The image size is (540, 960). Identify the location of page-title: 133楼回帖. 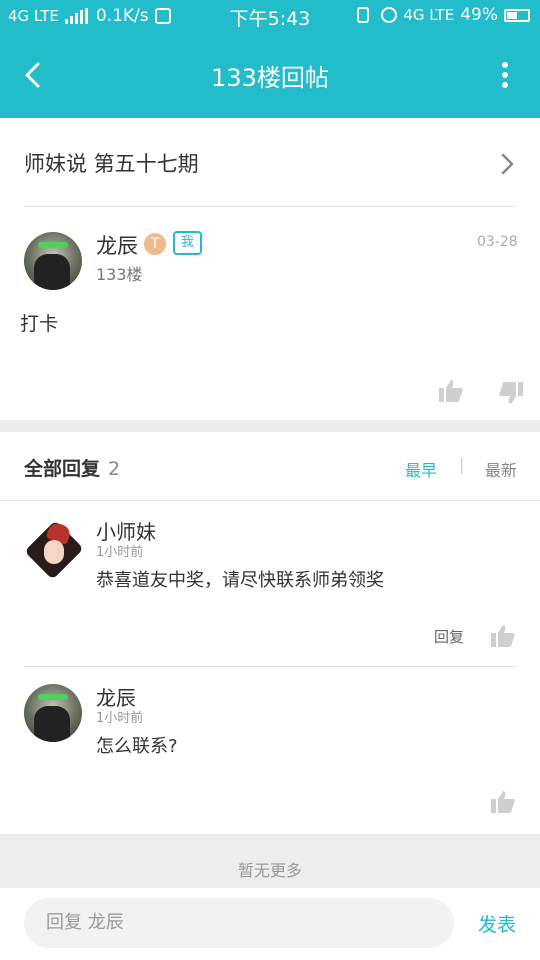
(270, 78).